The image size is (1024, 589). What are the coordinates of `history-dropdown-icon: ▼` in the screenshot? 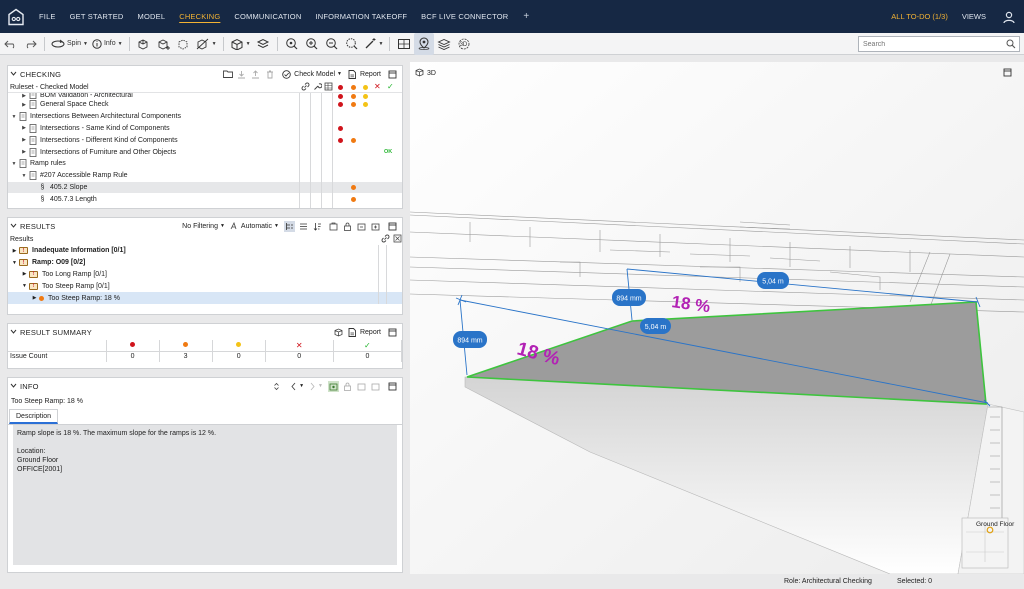 It's located at (301, 386).